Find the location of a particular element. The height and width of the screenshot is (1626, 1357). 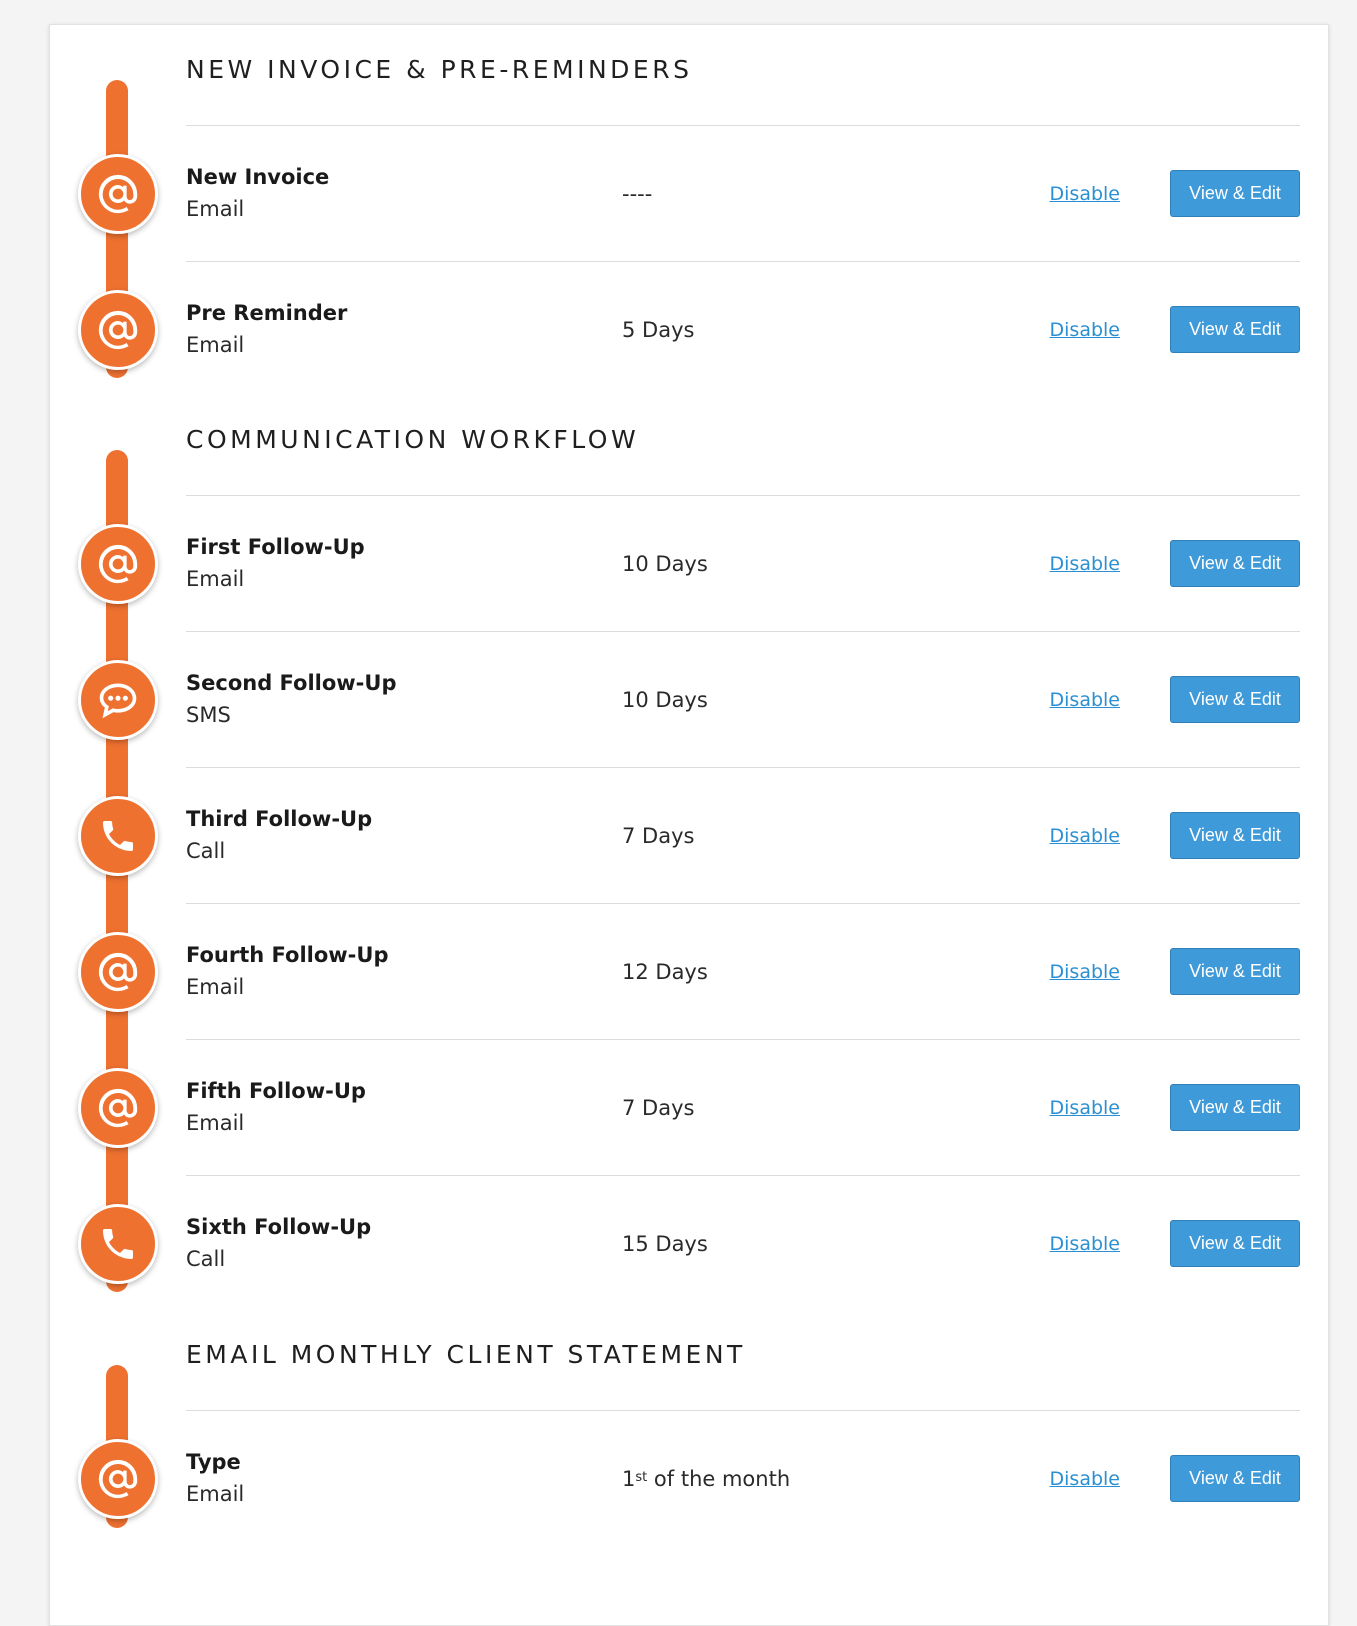

step-delay: 5 Days is located at coordinates (658, 330).